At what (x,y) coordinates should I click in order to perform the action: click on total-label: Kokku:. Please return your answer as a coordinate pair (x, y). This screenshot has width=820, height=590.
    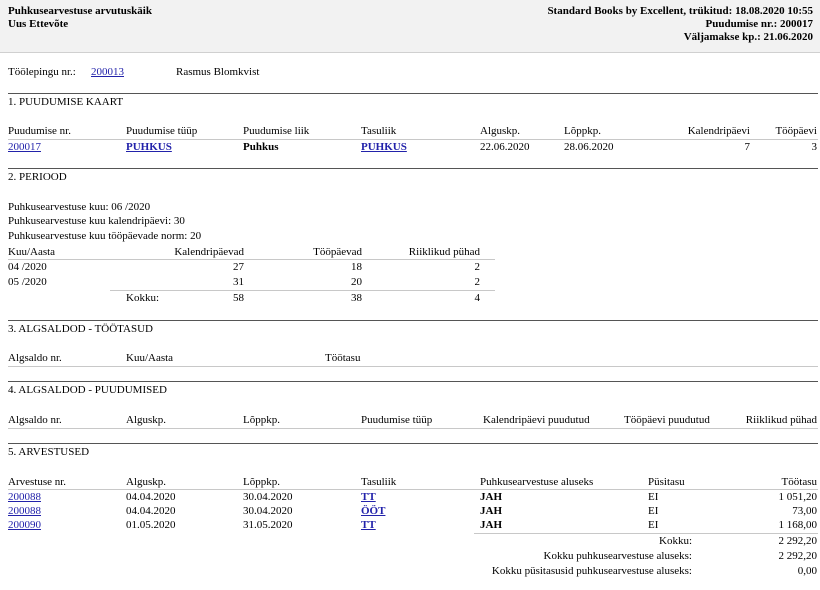
    Looking at the image, I should click on (142, 298).